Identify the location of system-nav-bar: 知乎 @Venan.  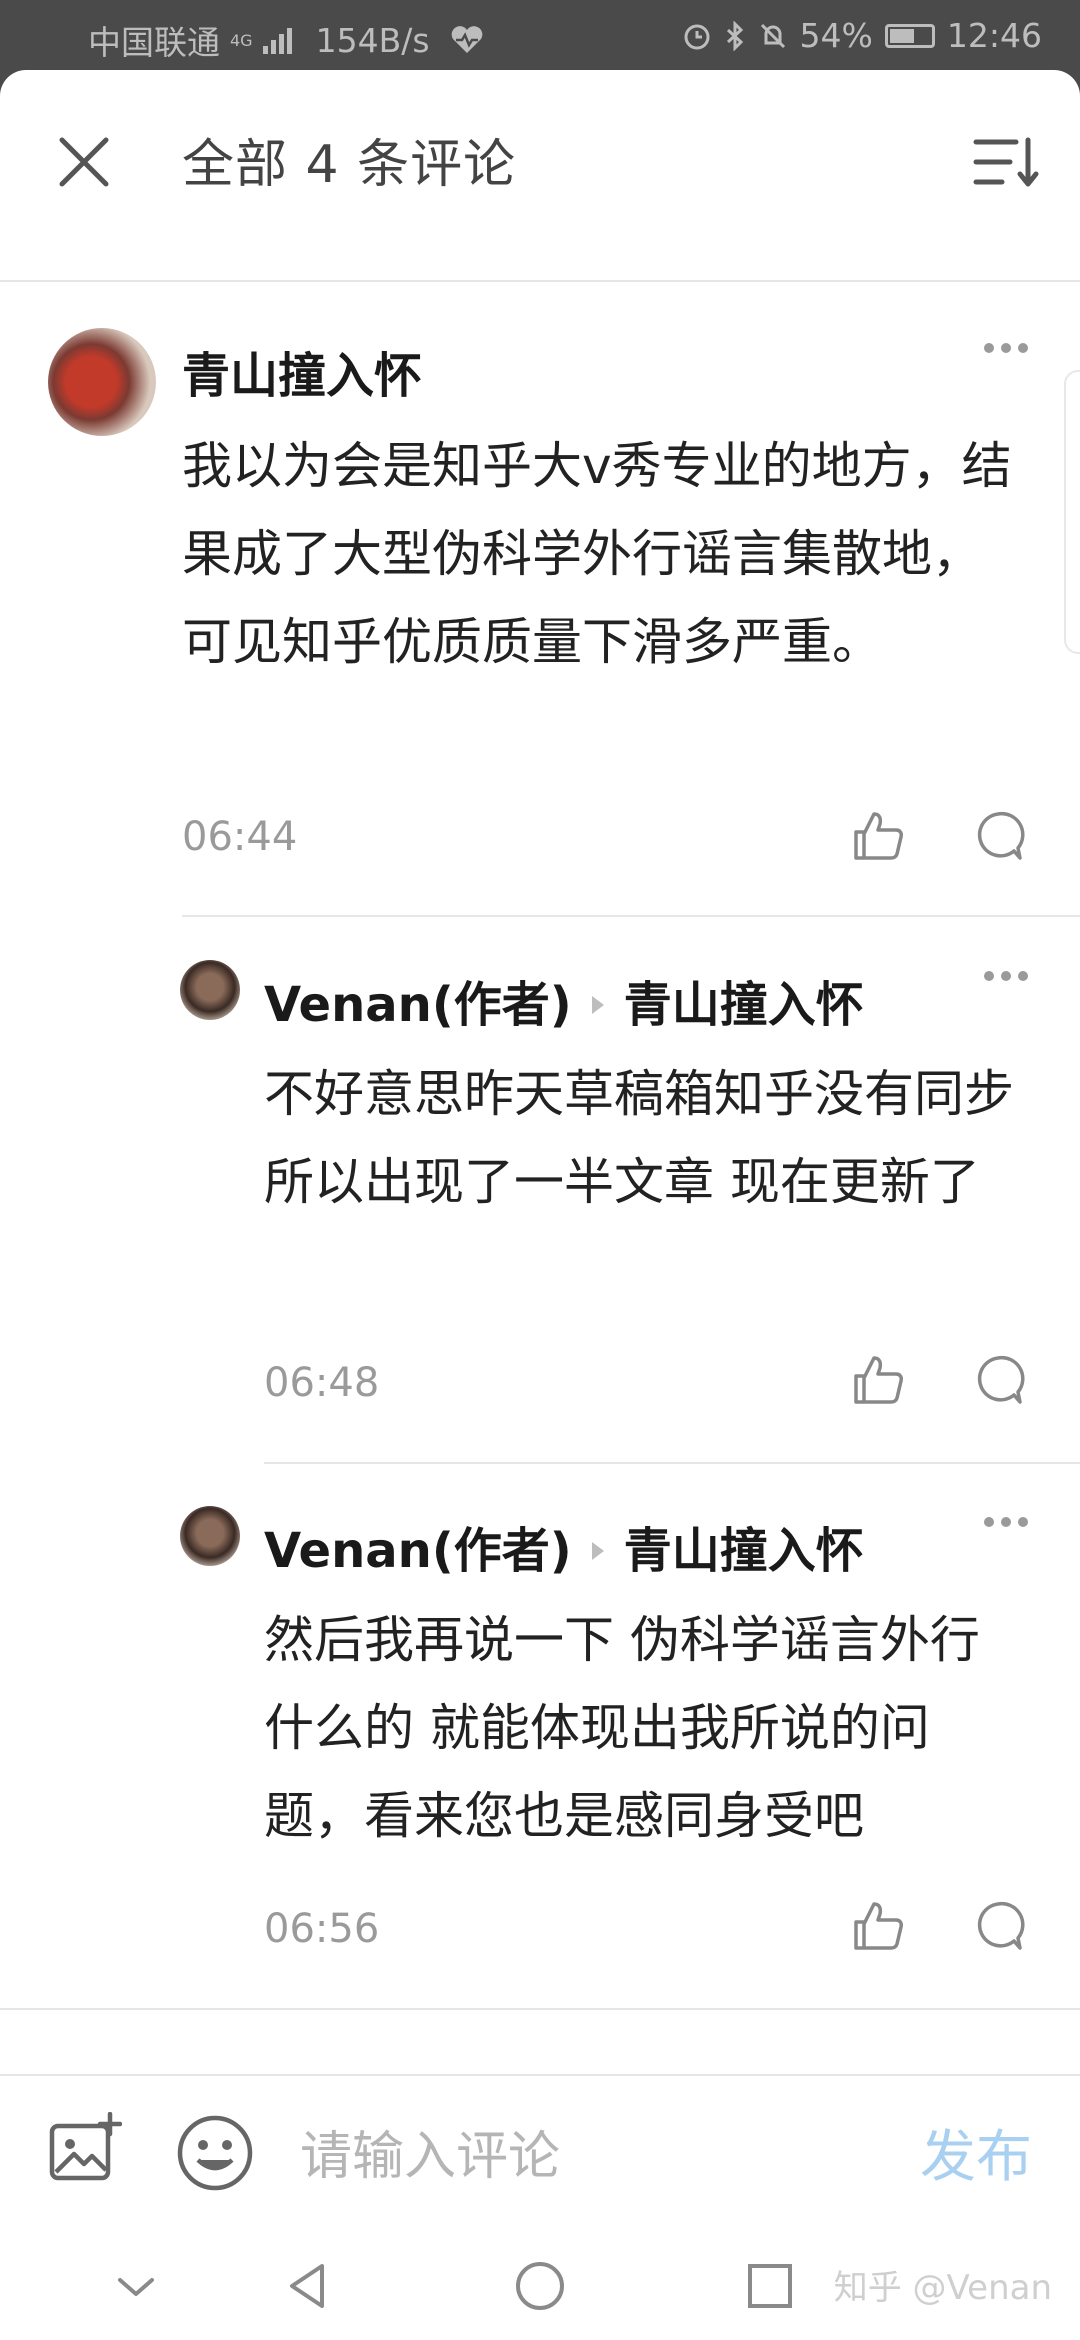
(540, 2278).